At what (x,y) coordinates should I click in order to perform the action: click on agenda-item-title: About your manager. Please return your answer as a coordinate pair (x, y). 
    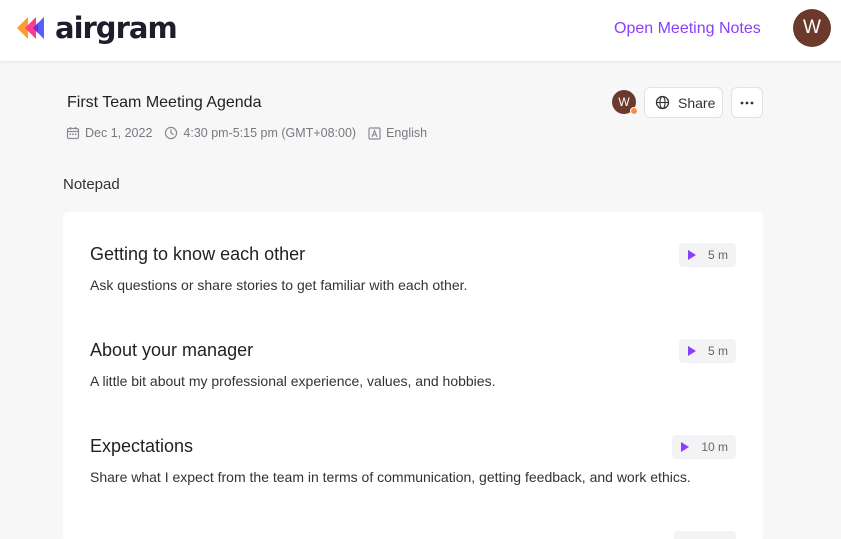
    Looking at the image, I should click on (172, 350).